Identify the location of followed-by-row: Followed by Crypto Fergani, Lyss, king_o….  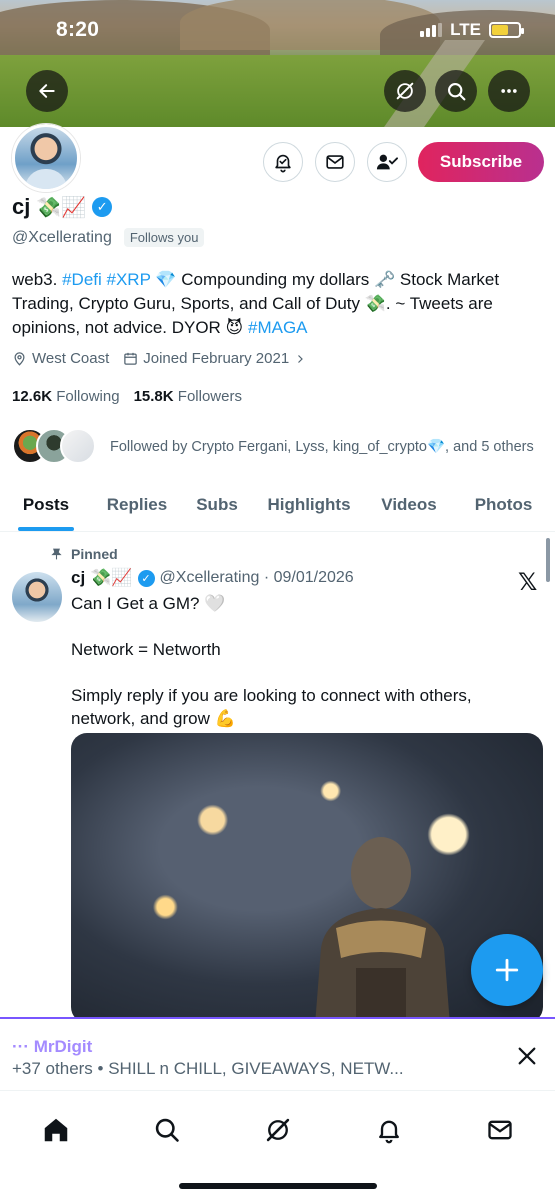
(273, 446).